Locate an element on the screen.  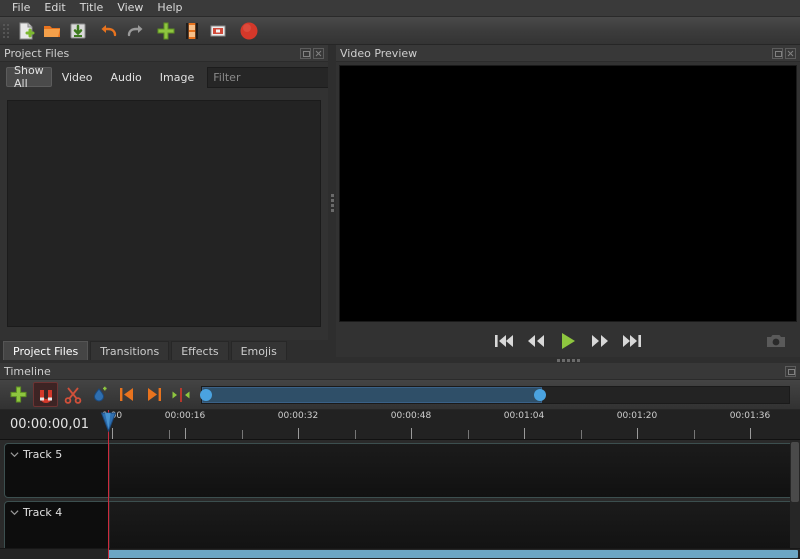
menu-file: File is located at coordinates (21, 8).